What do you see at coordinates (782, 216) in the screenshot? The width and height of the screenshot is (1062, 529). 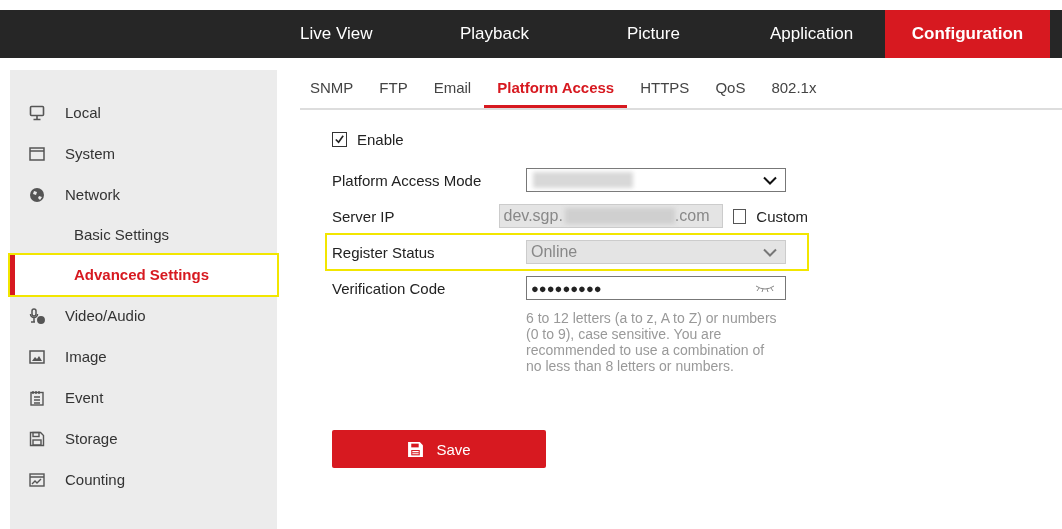 I see `custom-label: Custom` at bounding box center [782, 216].